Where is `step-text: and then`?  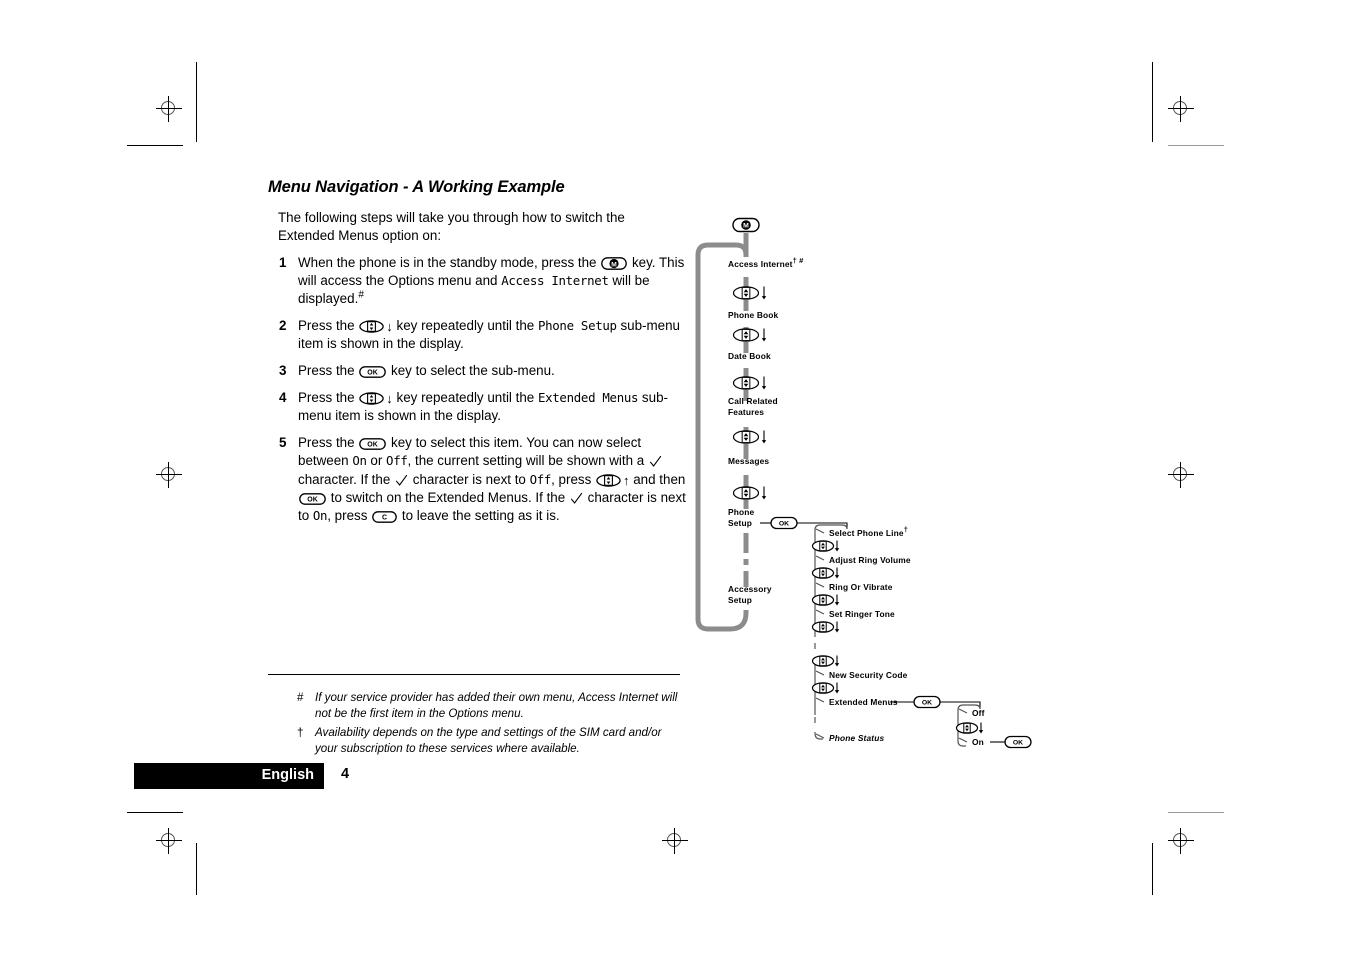
step-text: and then is located at coordinates (657, 479).